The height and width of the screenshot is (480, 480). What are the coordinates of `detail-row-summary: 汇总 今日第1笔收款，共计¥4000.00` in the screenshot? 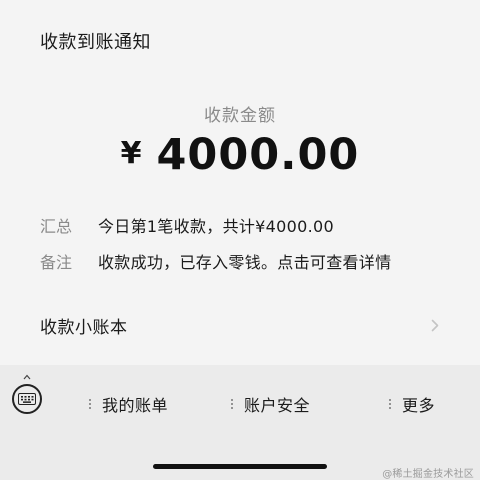 It's located at (187, 225).